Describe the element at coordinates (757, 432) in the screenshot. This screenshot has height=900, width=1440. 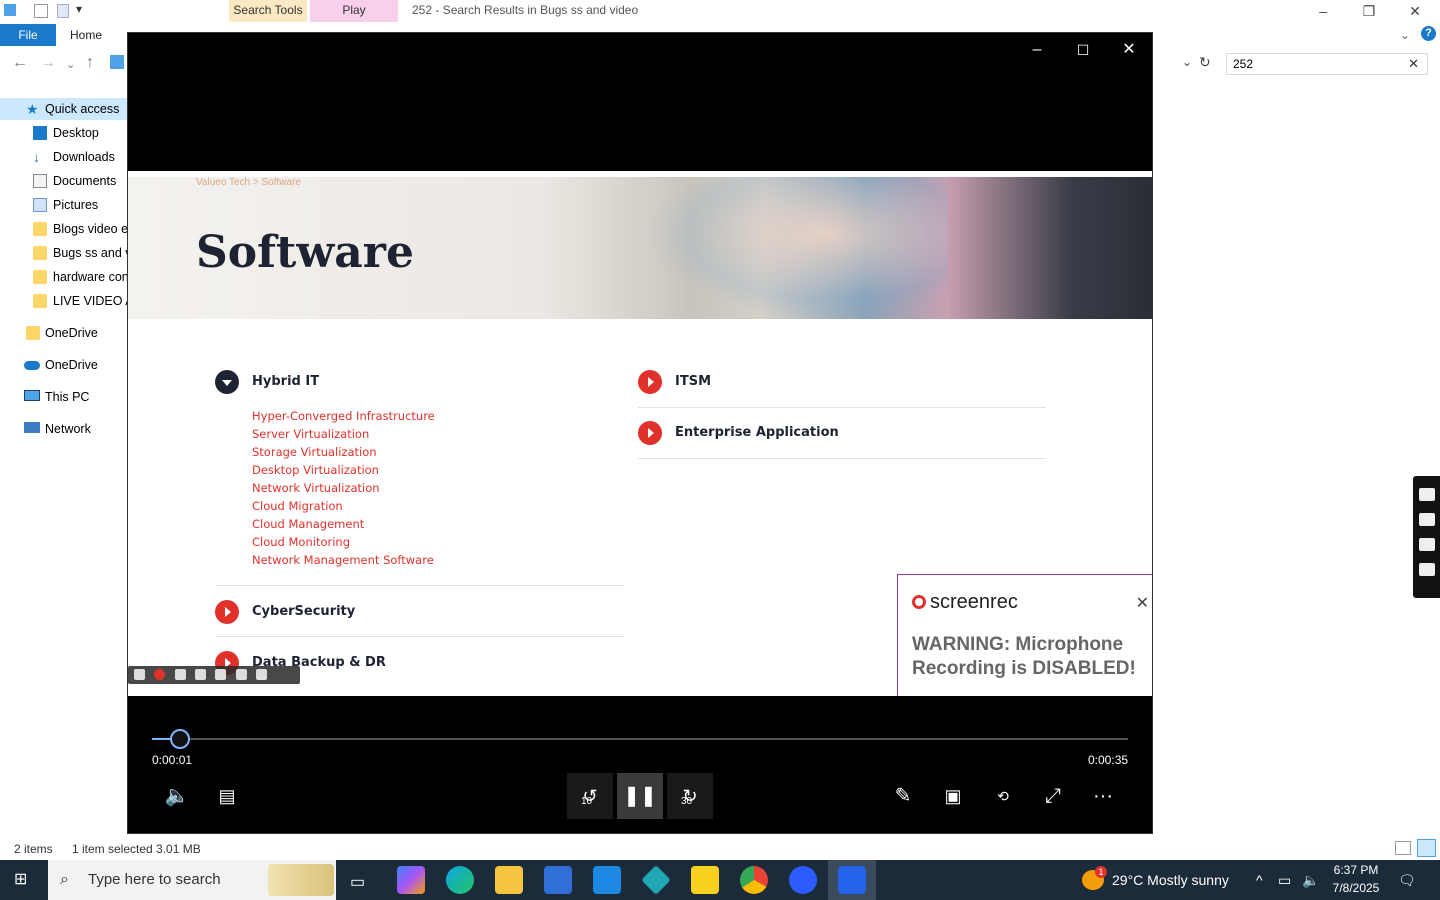
I see `accordion-enterprise-application: Enterprise Application` at that location.